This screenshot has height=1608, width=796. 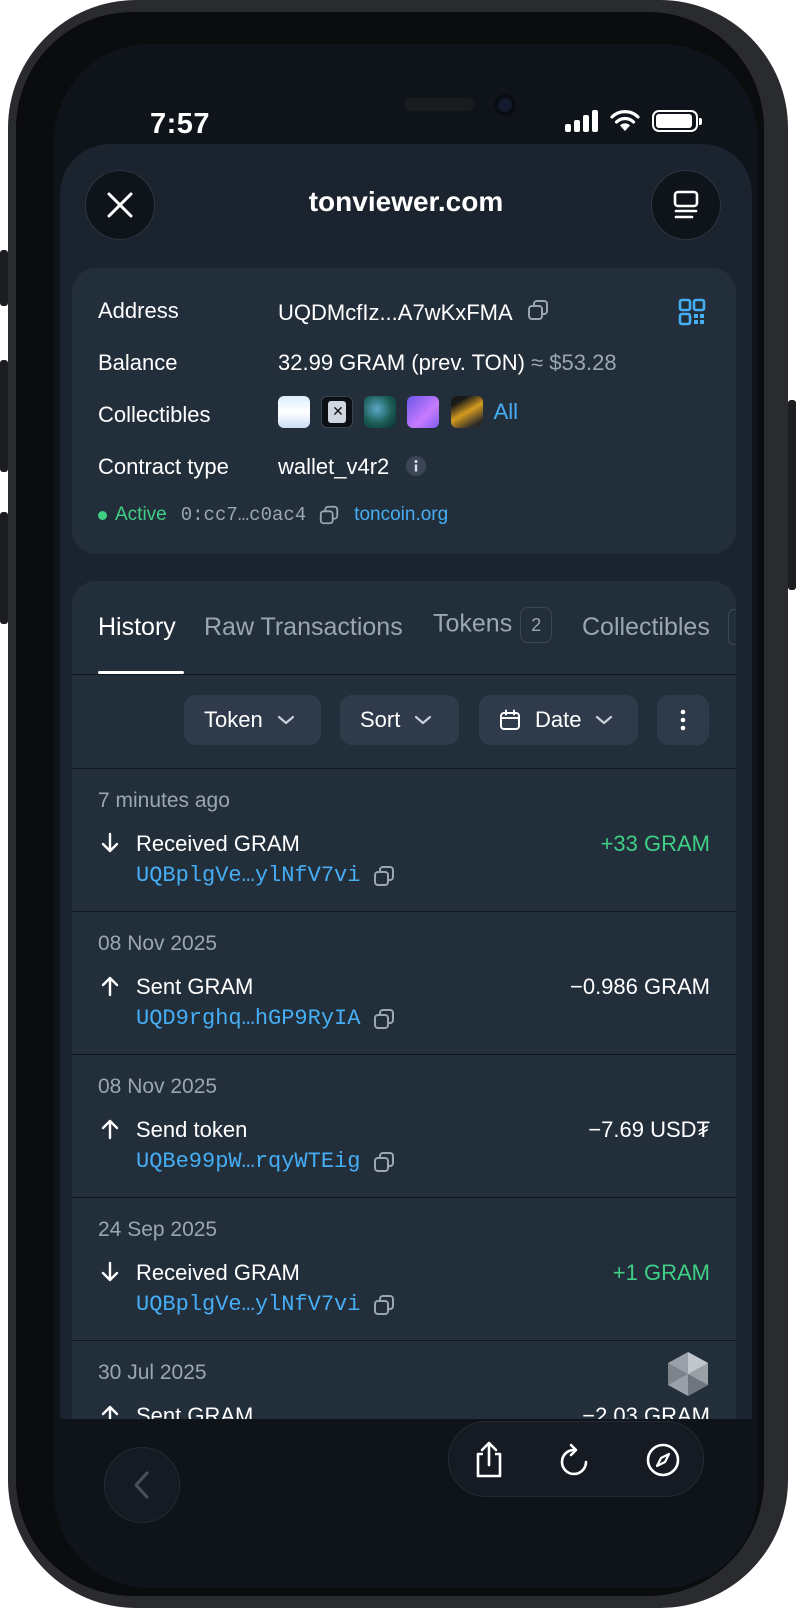 What do you see at coordinates (416, 466) in the screenshot?
I see `info-icon` at bounding box center [416, 466].